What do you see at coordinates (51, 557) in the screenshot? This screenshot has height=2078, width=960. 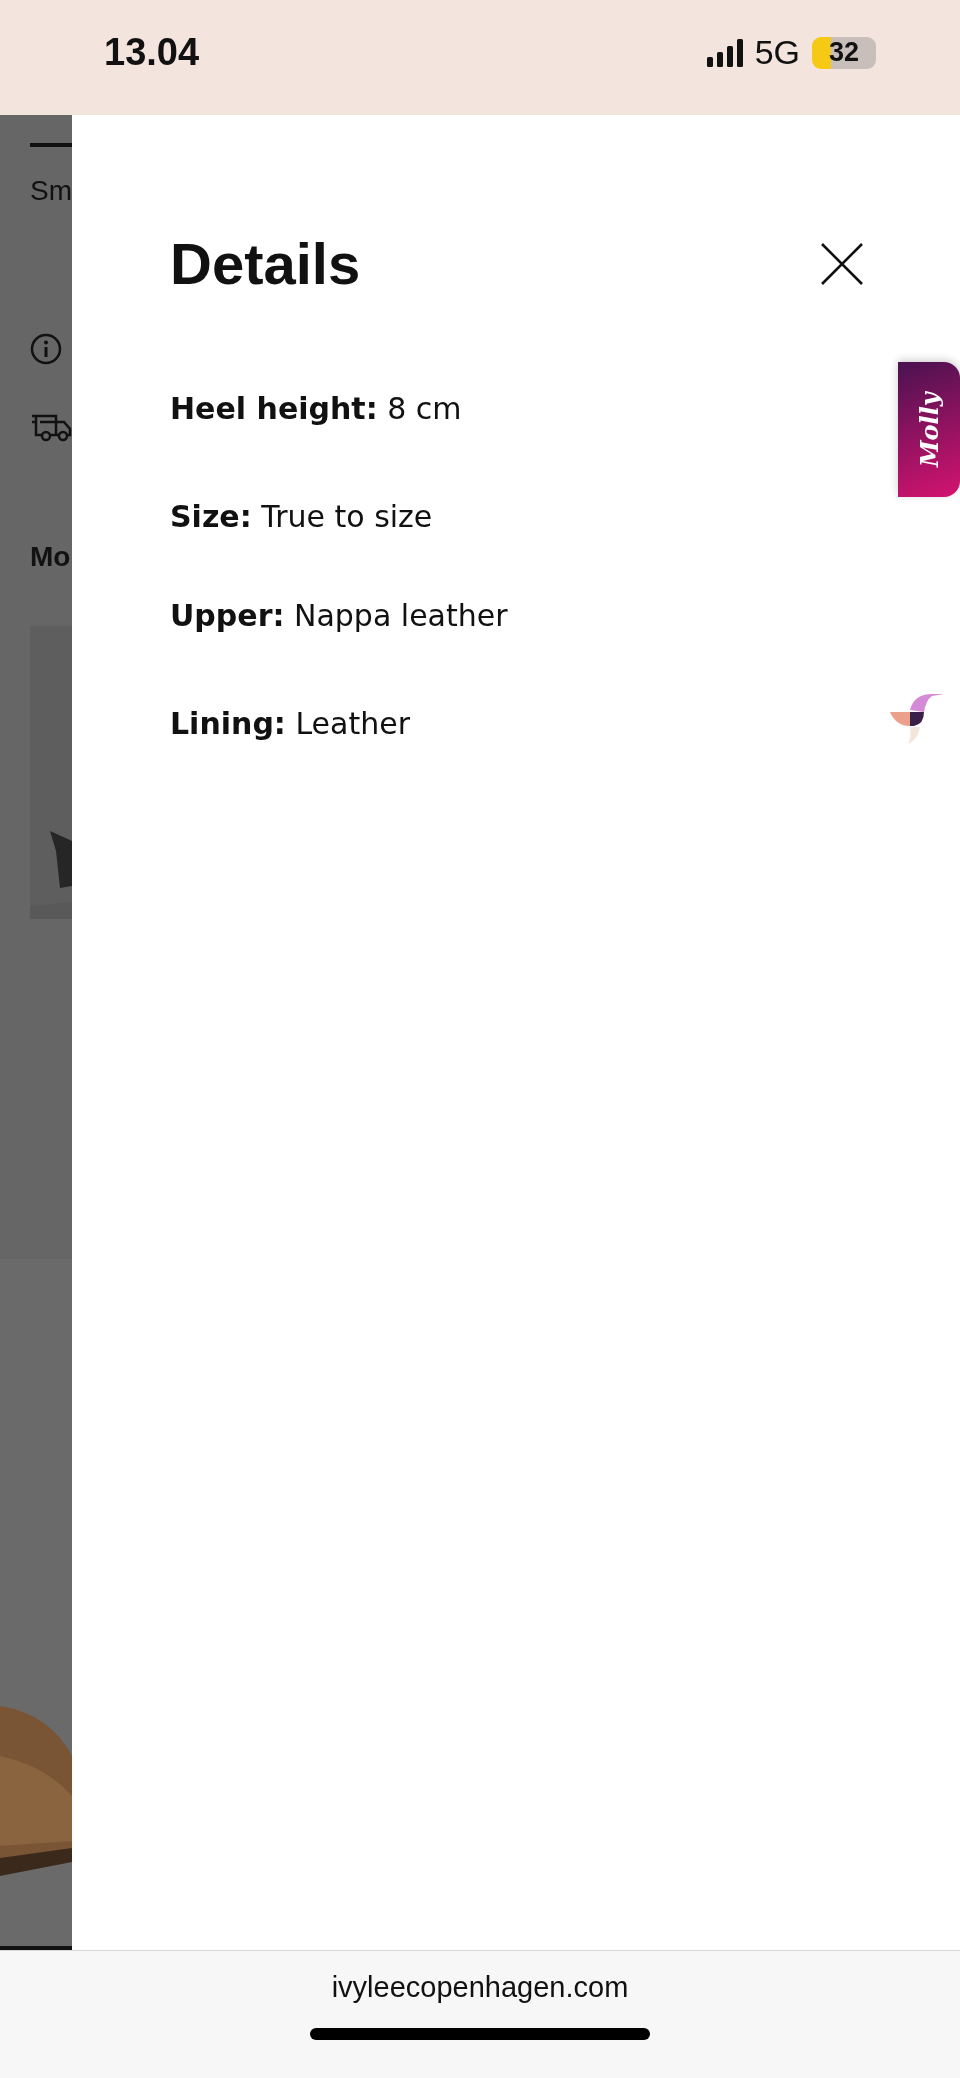 I see `section-heading: Mo` at bounding box center [51, 557].